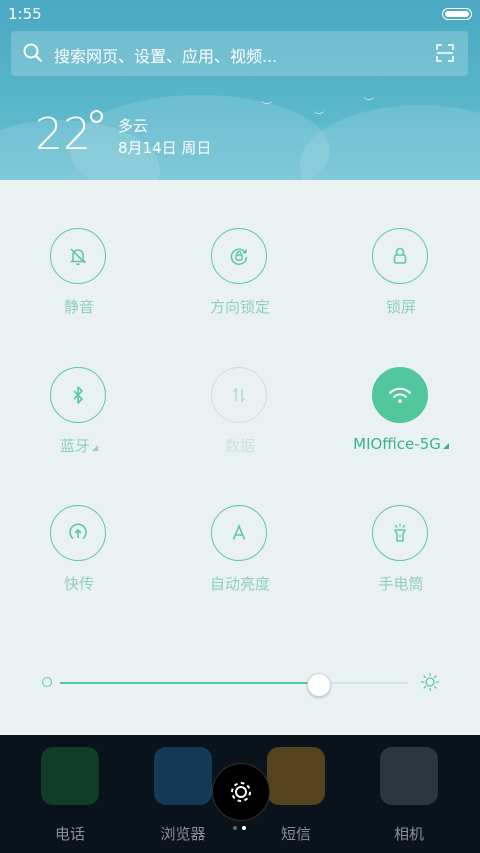  I want to click on auto-brightness-icon, so click(239, 533).